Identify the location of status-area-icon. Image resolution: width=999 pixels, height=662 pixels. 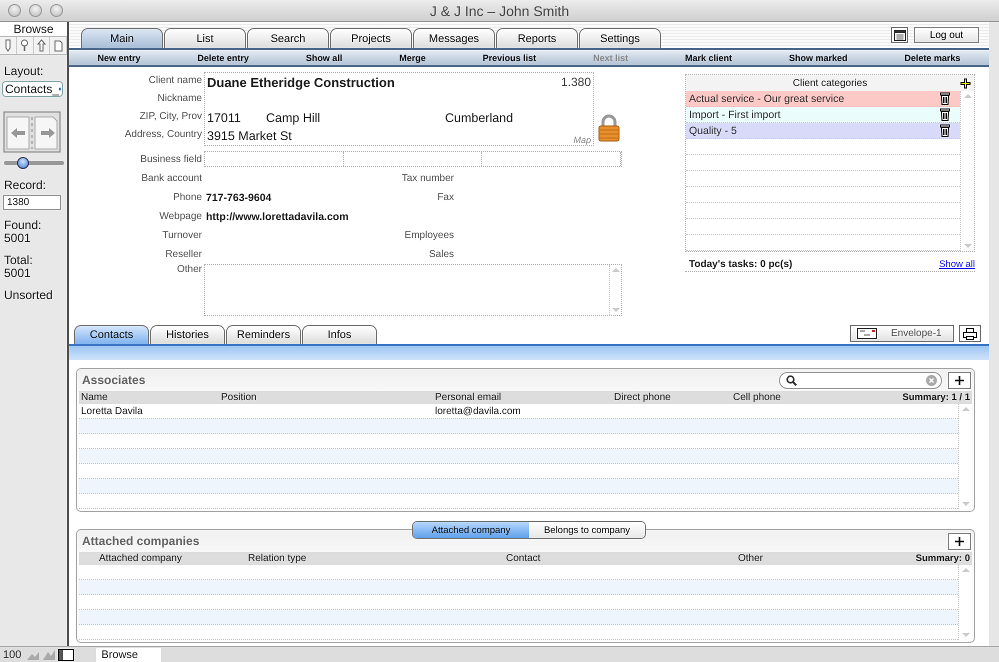
(66, 654).